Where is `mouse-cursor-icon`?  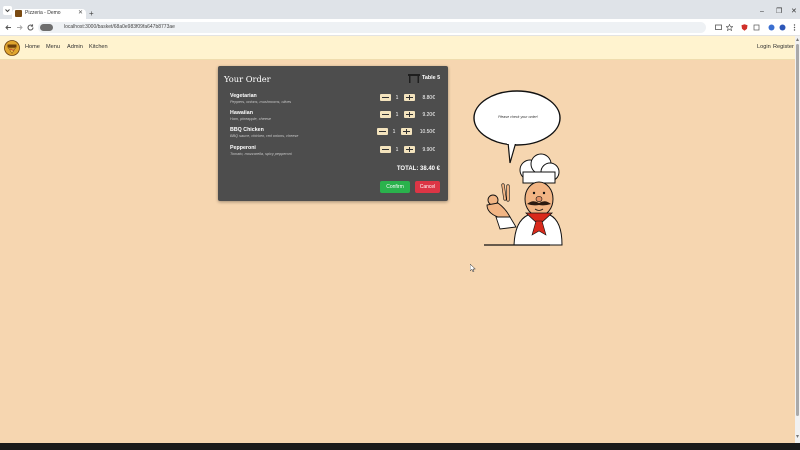 mouse-cursor-icon is located at coordinates (473, 268).